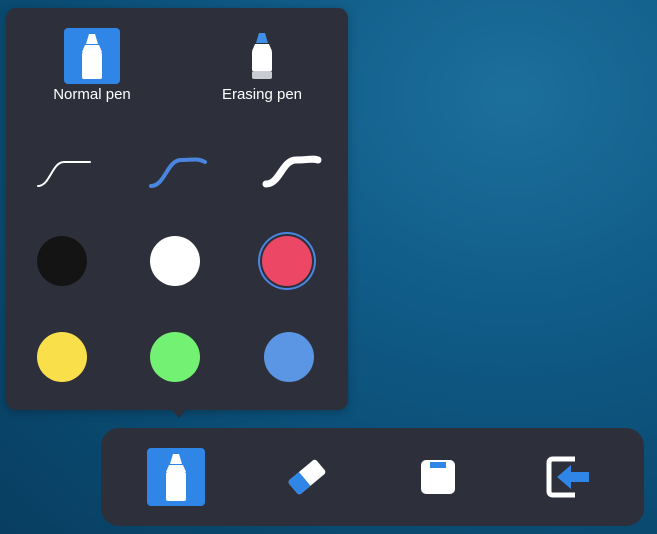 The image size is (657, 534). I want to click on color-swatch-red, so click(287, 261).